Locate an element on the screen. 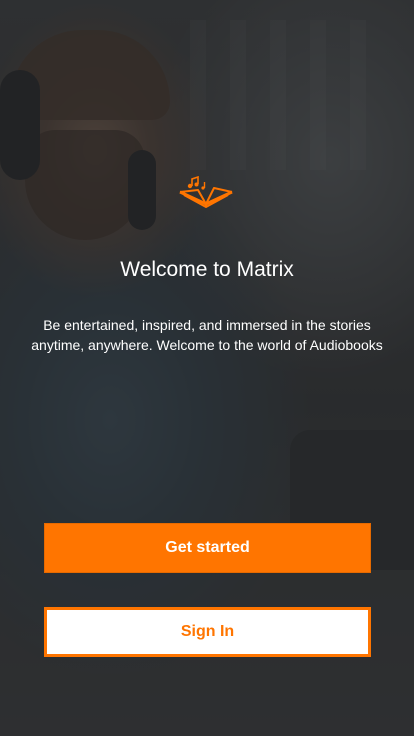 The width and height of the screenshot is (414, 736). open-book-music-icon is located at coordinates (206, 192).